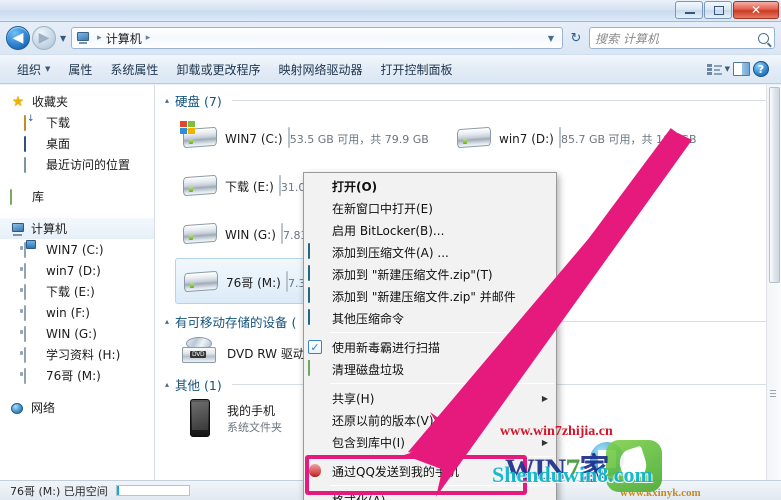 The image size is (781, 500). I want to click on sidebar-item-drive-f: win (F:), so click(77, 312).